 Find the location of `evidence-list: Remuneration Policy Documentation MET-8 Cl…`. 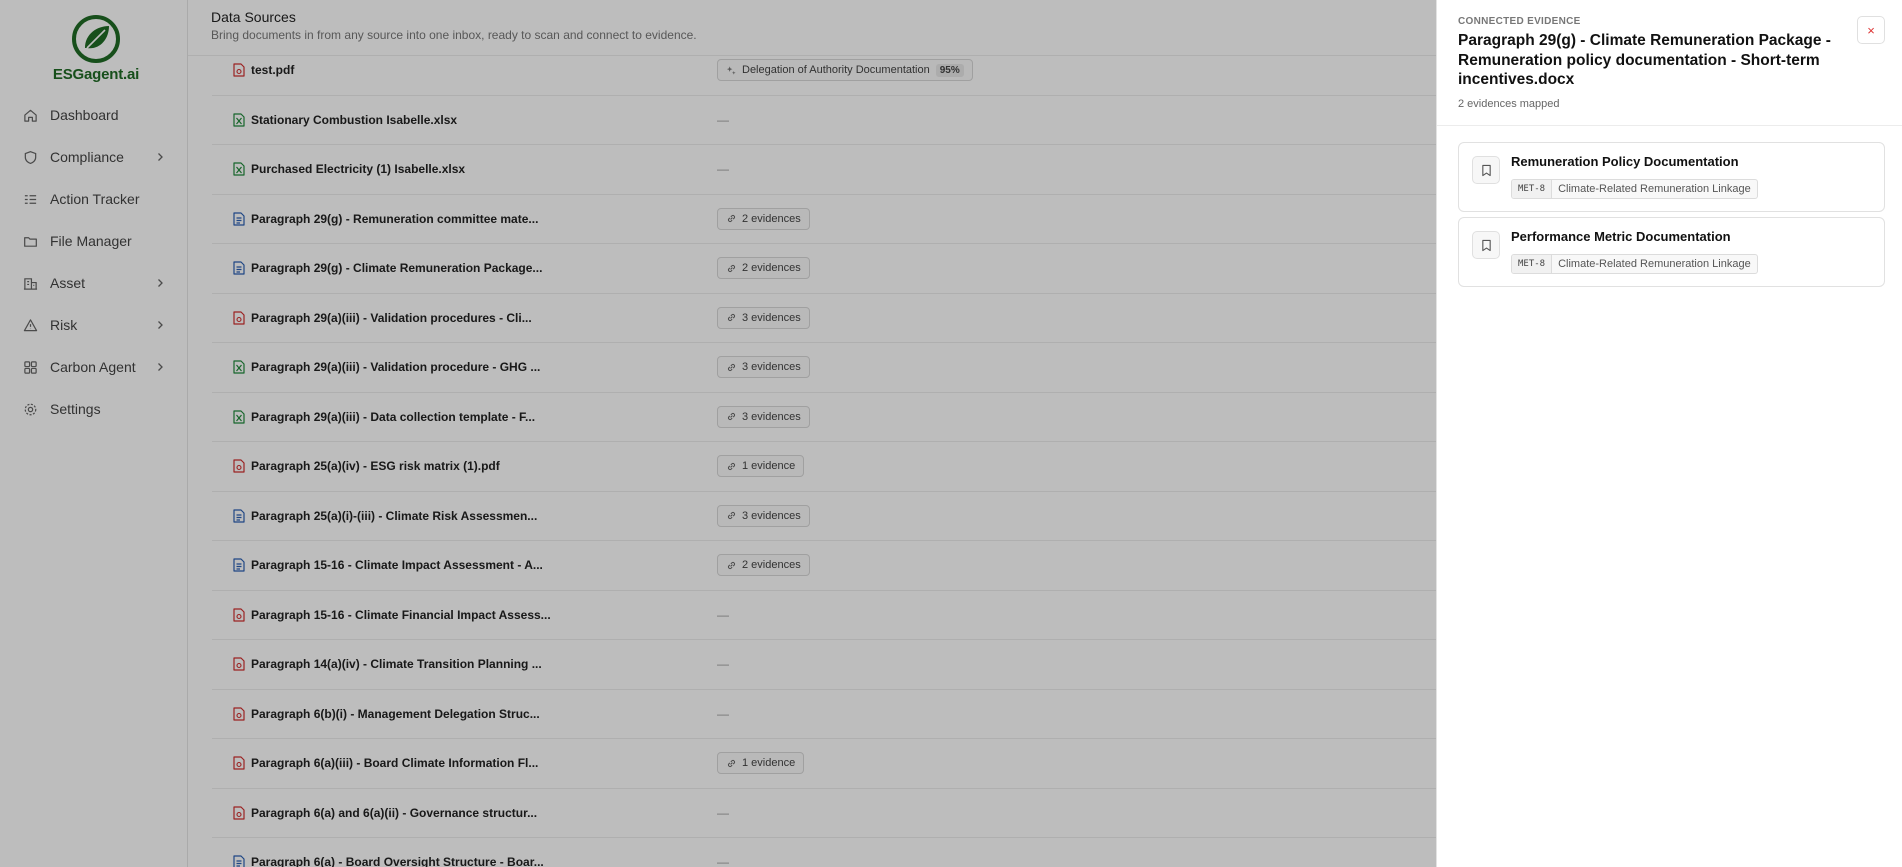

evidence-list: Remuneration Policy Documentation MET-8 Cl… is located at coordinates (1671, 217).